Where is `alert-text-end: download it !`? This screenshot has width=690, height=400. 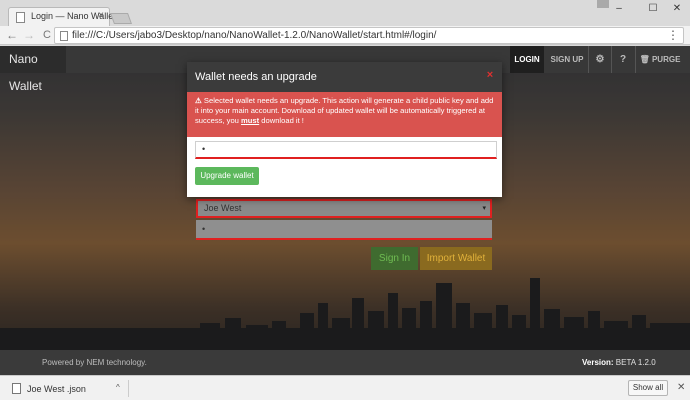 alert-text-end: download it ! is located at coordinates (281, 120).